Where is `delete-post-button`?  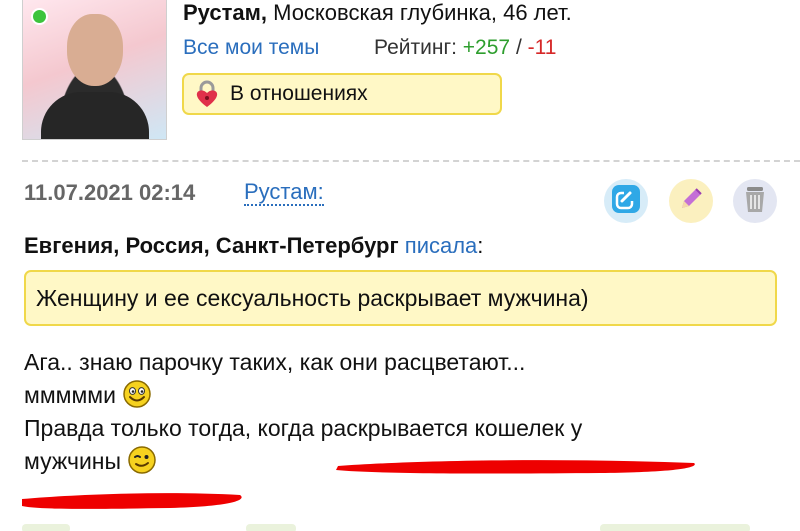 delete-post-button is located at coordinates (755, 201).